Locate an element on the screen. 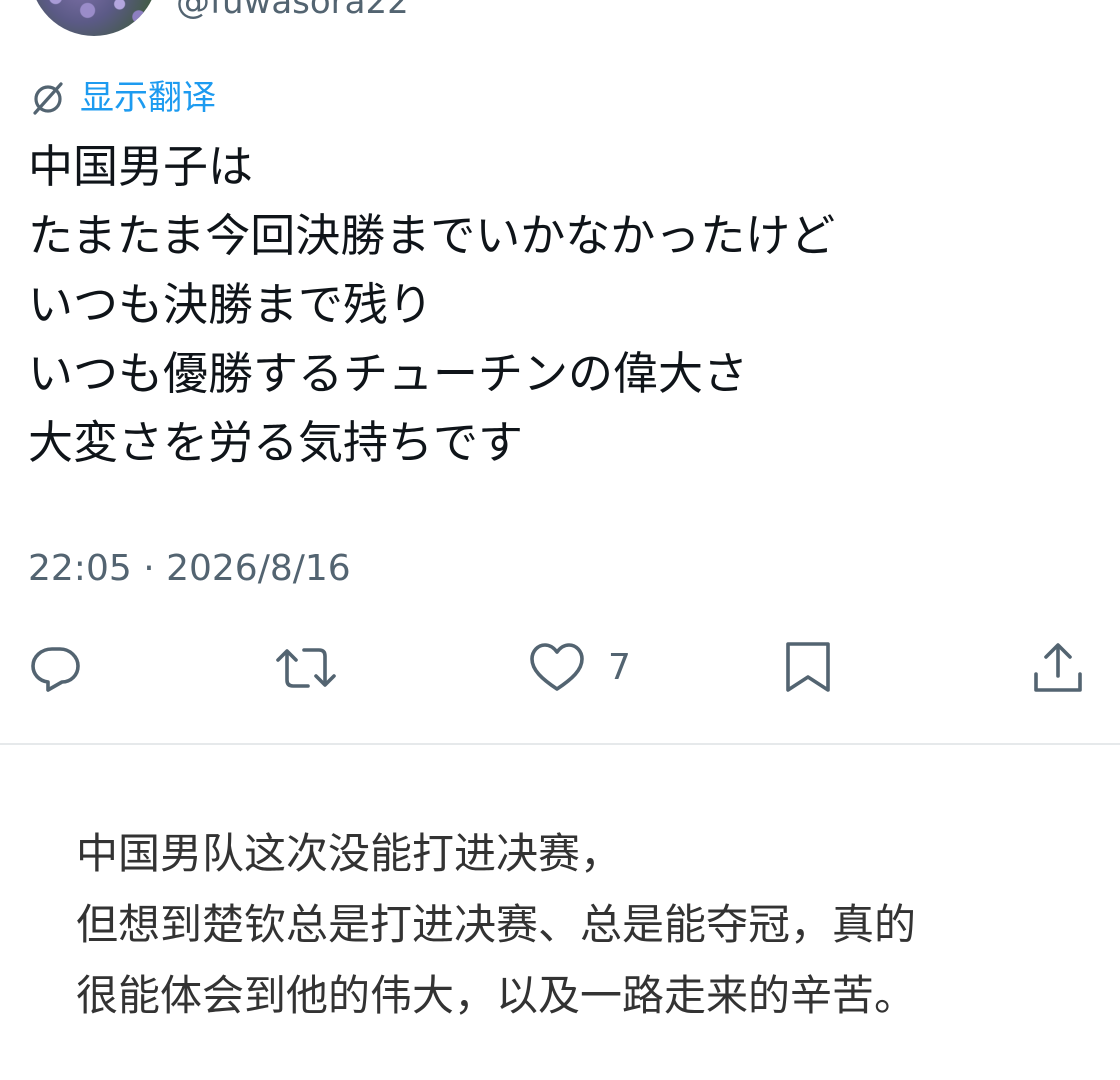 Image resolution: width=1120 pixels, height=1080 pixels. reply-icon is located at coordinates (56, 668).